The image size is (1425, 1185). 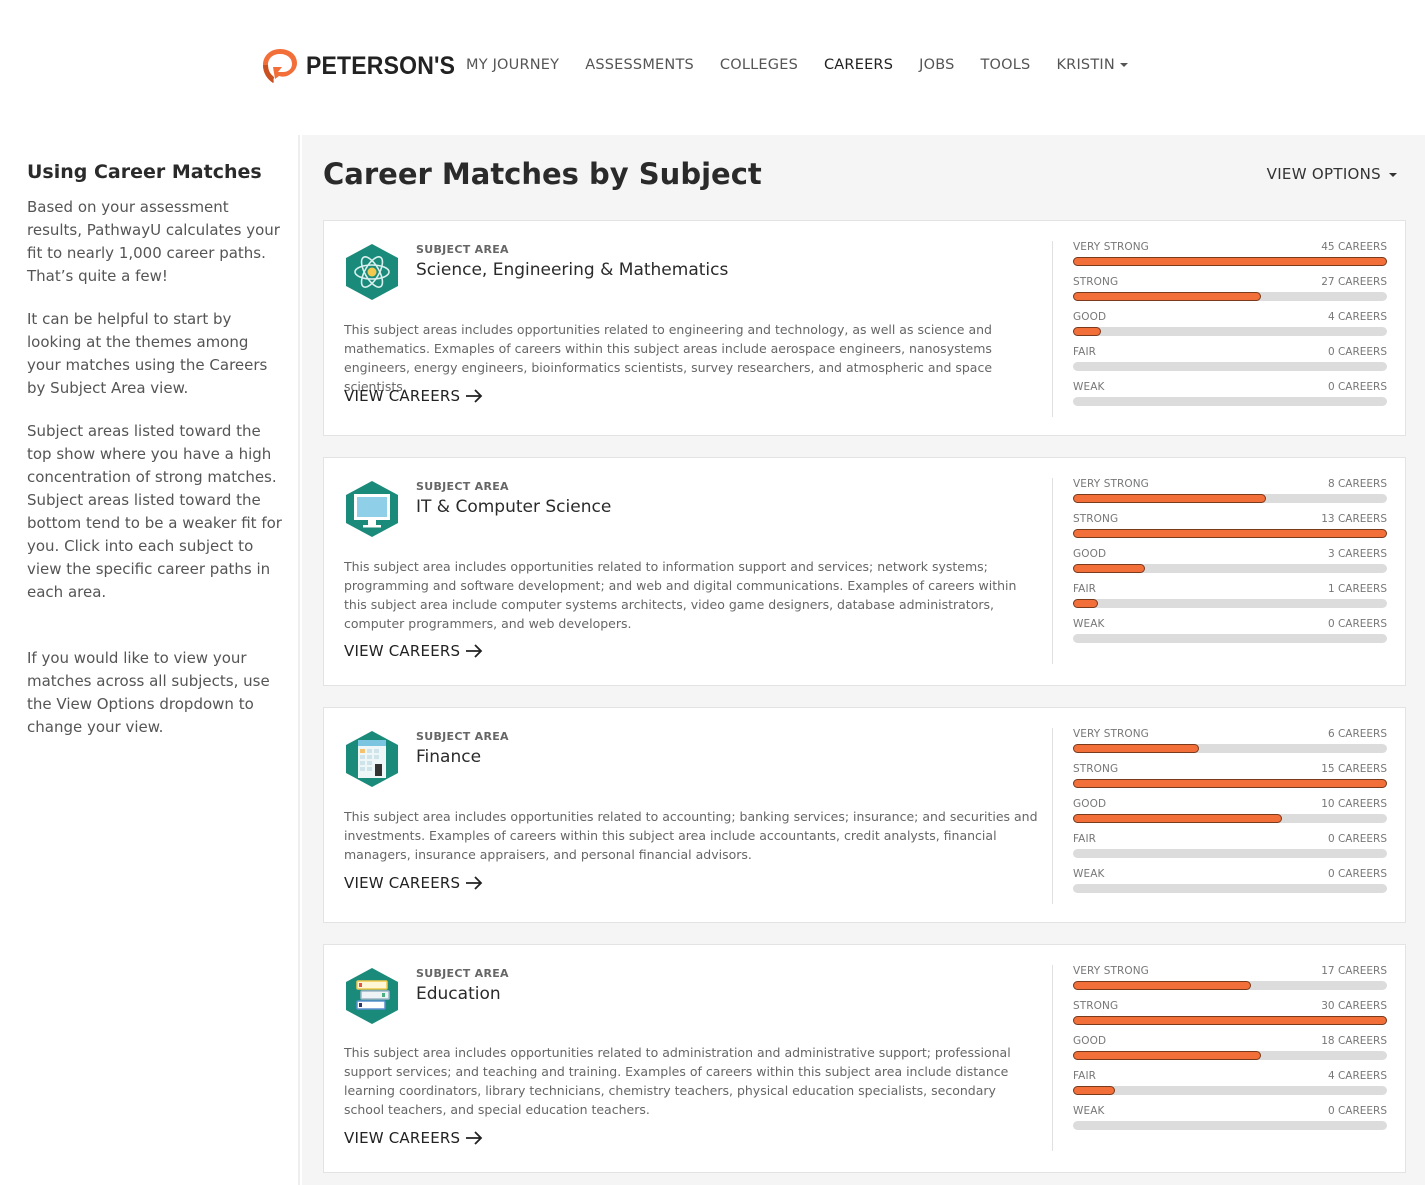 I want to click on match-count: 27 CAREERS, so click(x=1354, y=282).